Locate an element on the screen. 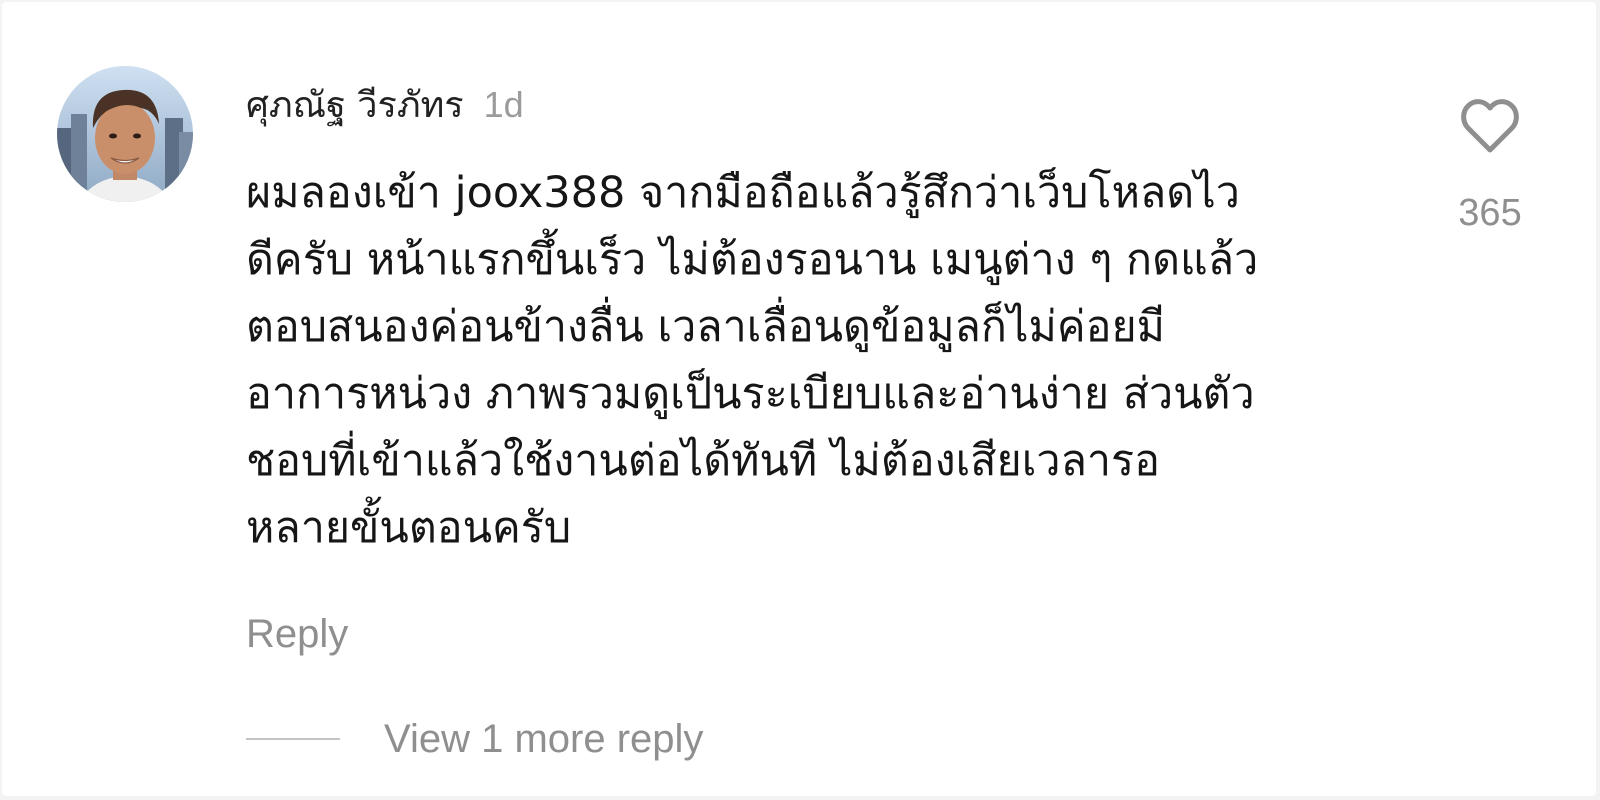 Image resolution: width=1600 pixels, height=800 pixels. view-more-replies-button: View 1 more reply is located at coordinates (474, 739).